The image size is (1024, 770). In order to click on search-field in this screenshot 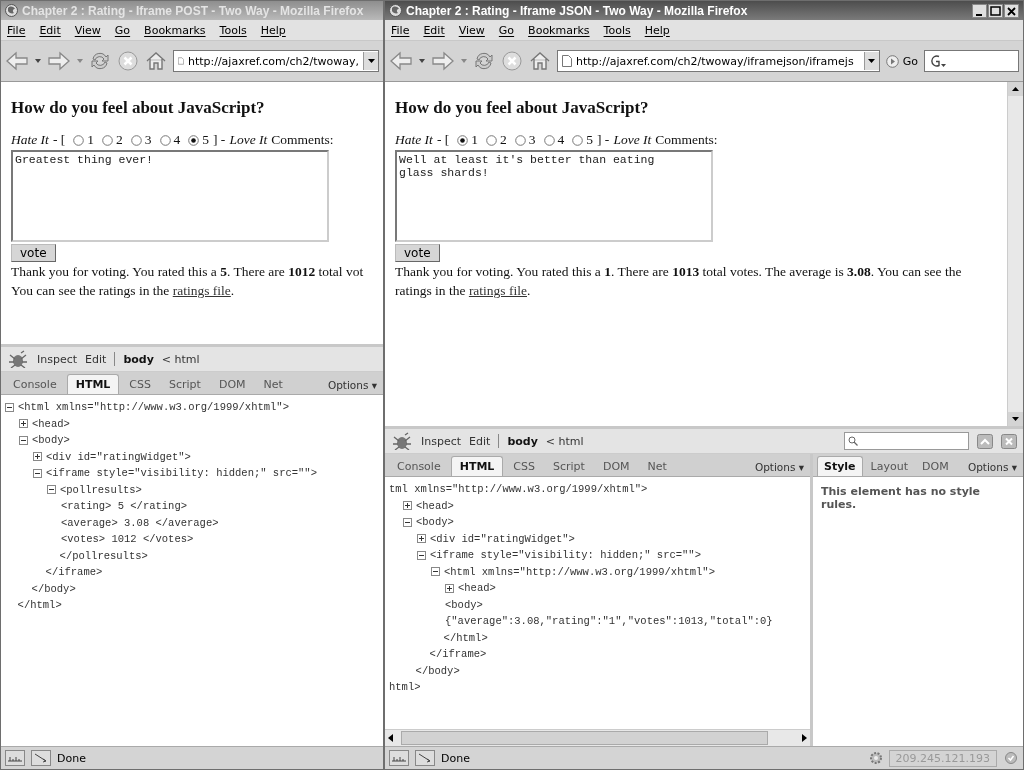, I will do `click(971, 61)`.